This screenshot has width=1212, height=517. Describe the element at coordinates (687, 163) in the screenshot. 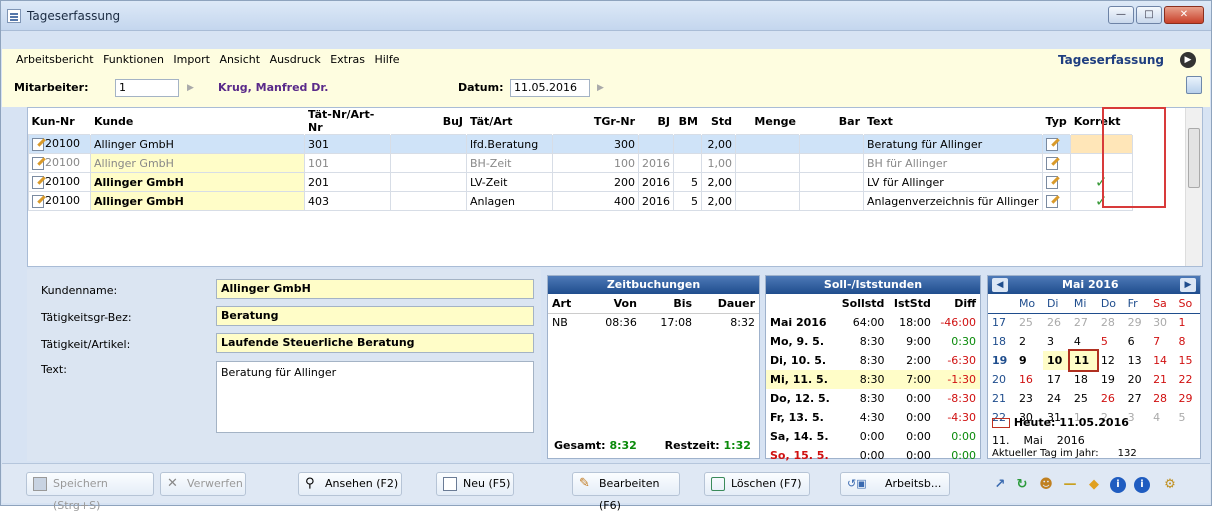

I see `cell-bm` at that location.